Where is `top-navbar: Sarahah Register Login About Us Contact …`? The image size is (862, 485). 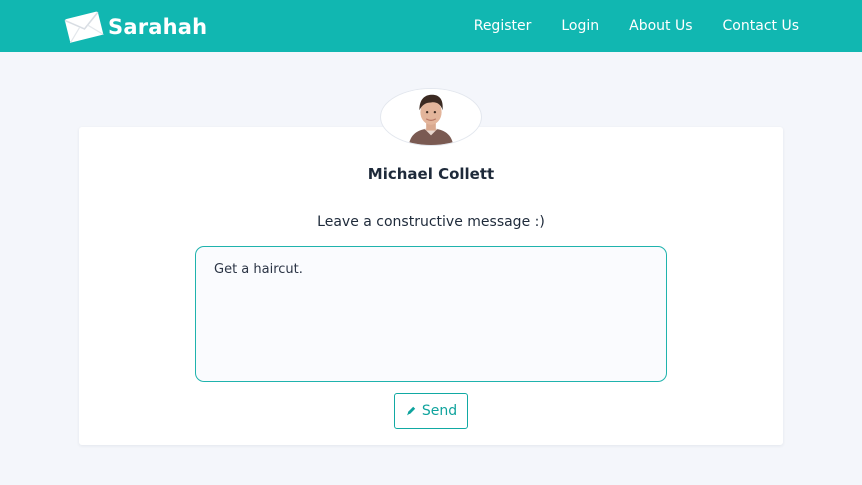
top-navbar: Sarahah Register Login About Us Contact … is located at coordinates (431, 26).